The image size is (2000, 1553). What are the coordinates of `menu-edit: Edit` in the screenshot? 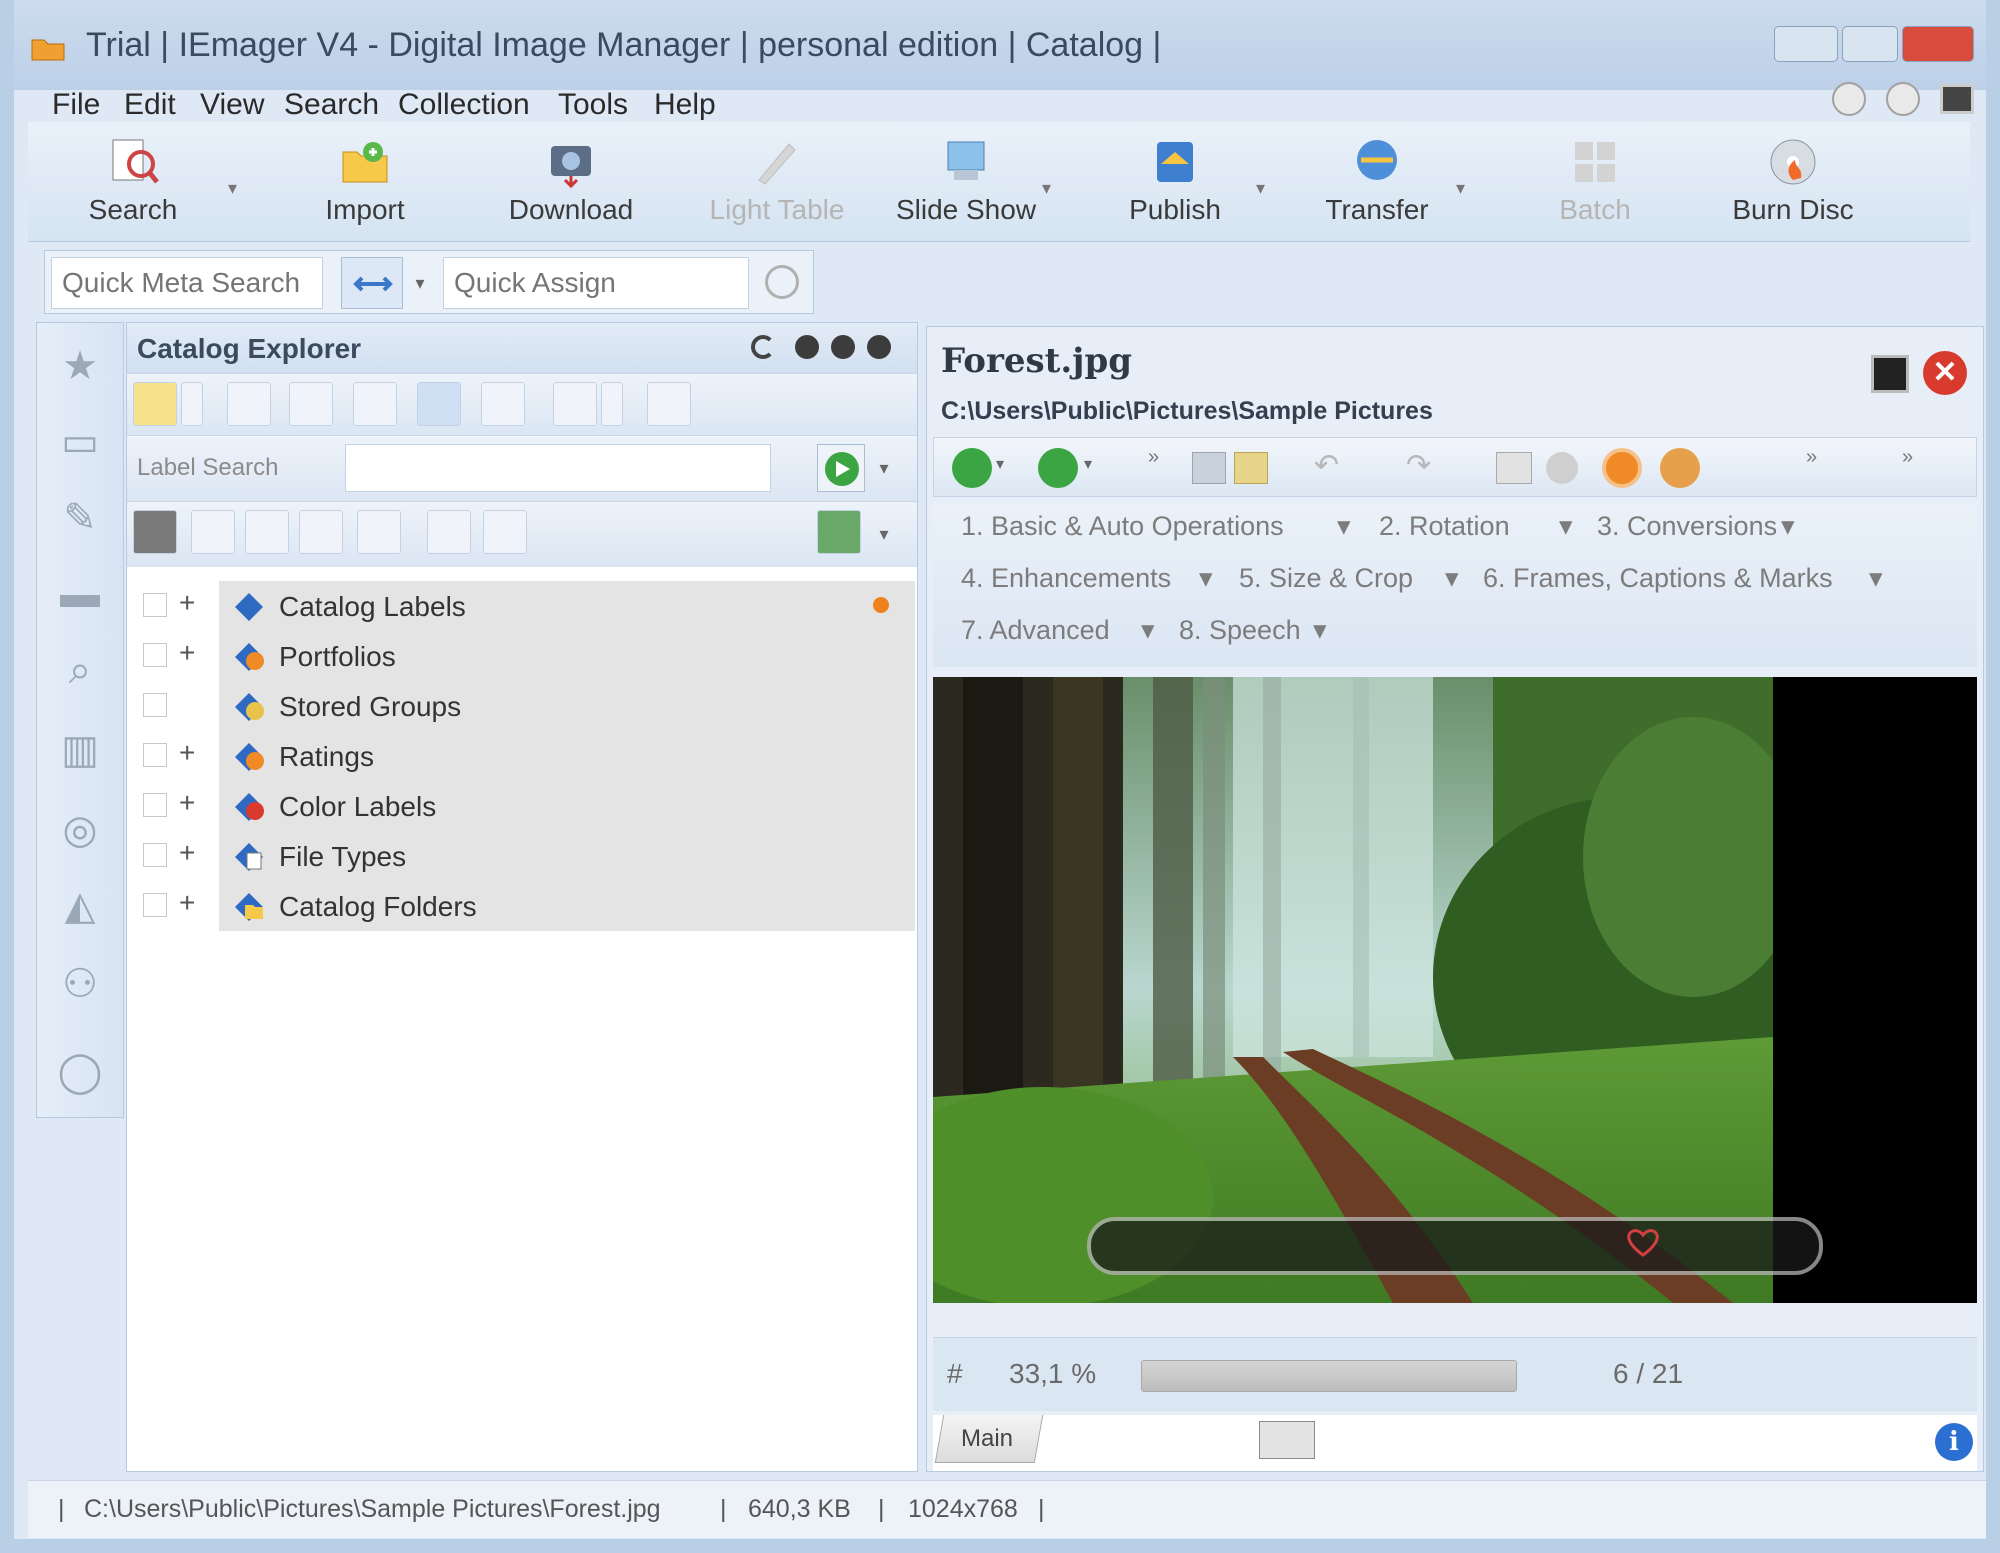 It's located at (150, 105).